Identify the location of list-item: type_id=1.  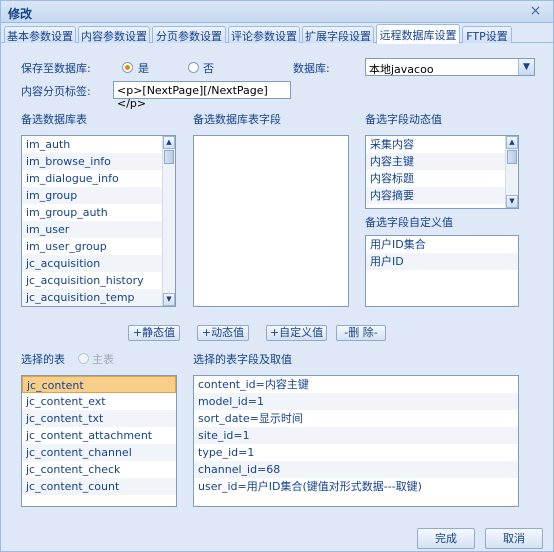
(356, 452).